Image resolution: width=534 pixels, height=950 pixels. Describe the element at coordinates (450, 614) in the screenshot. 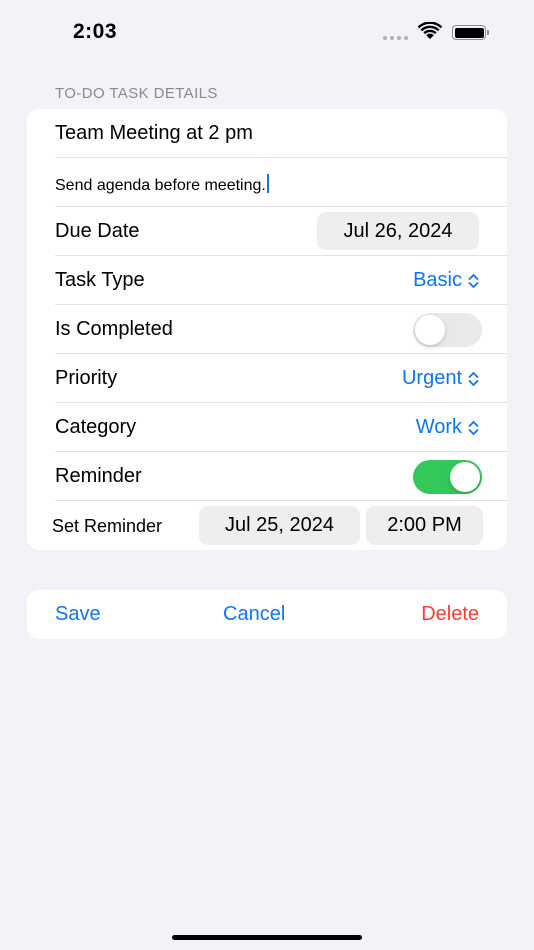

I see `delete-button: Delete` at that location.